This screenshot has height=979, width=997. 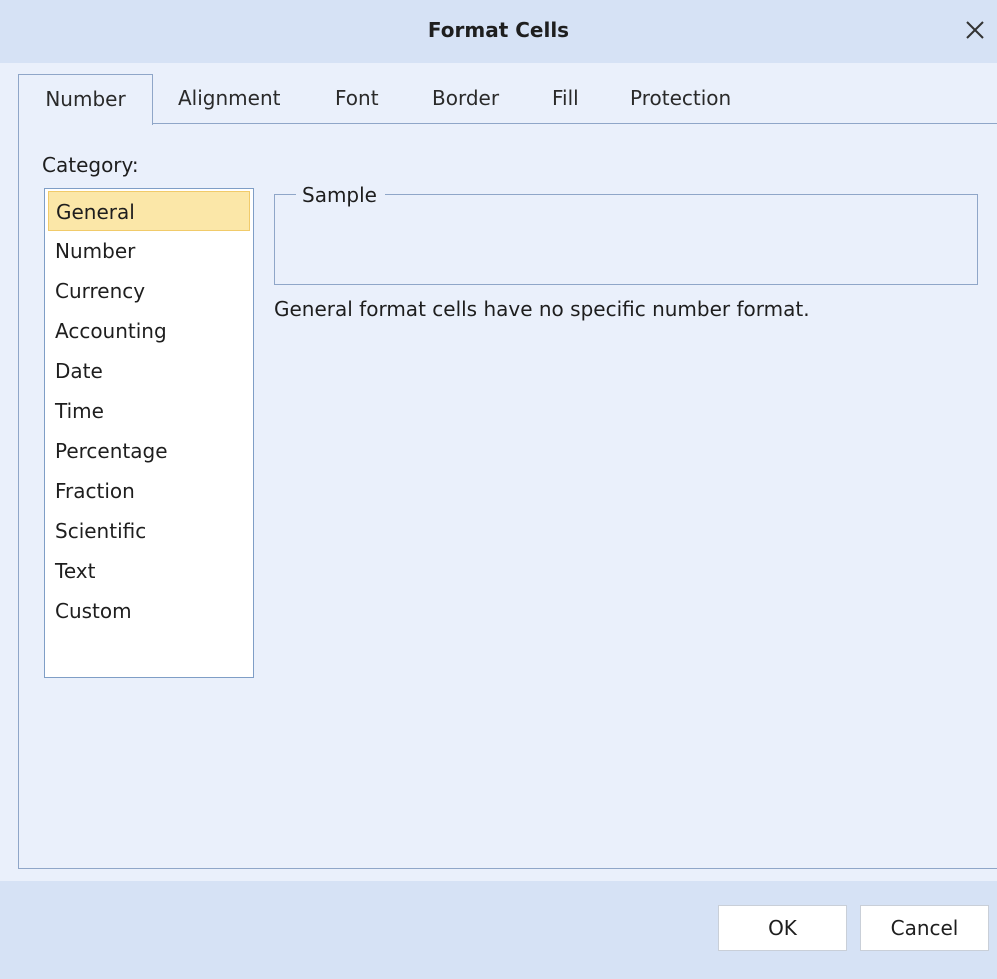 I want to click on category-item-accounting: Accounting, so click(x=149, y=331).